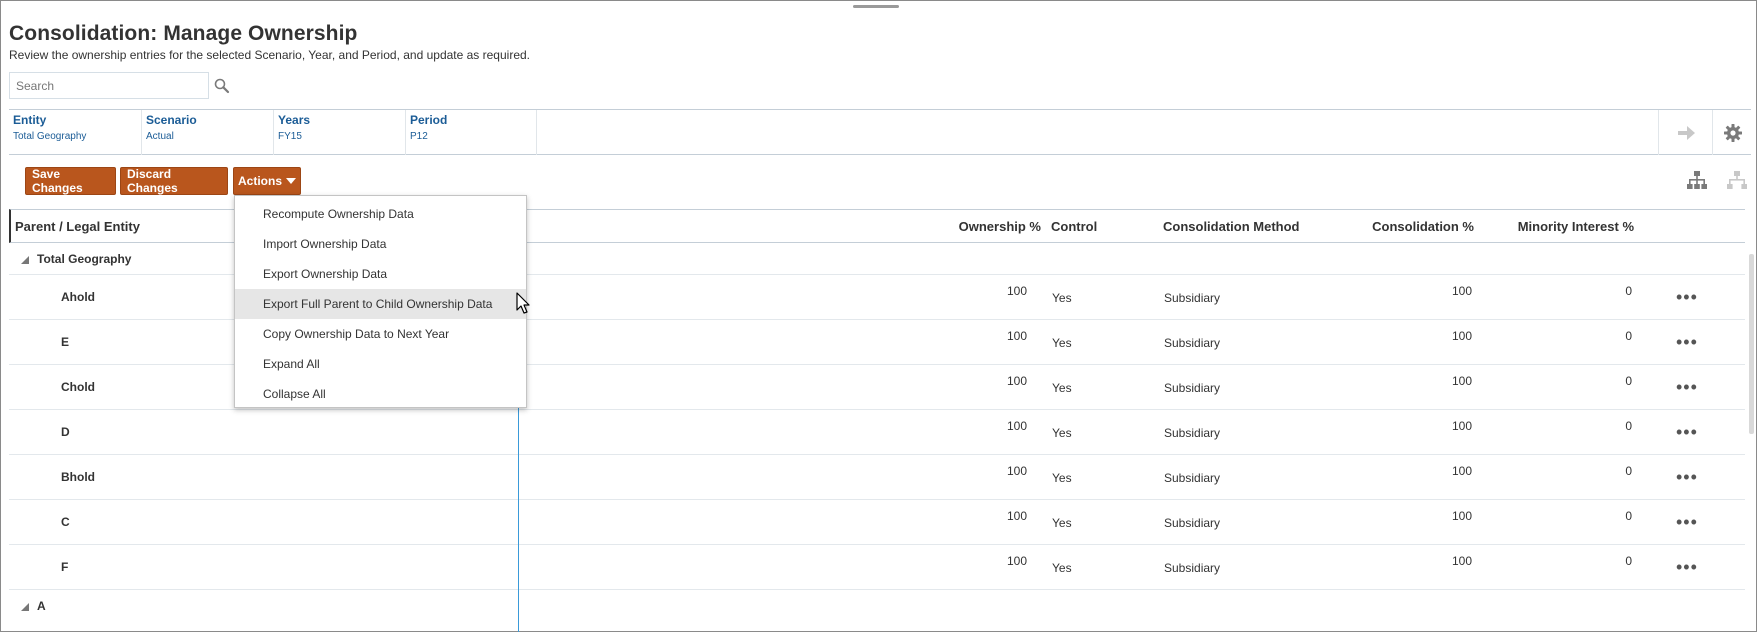 This screenshot has width=1757, height=632. I want to click on search-icon, so click(222, 86).